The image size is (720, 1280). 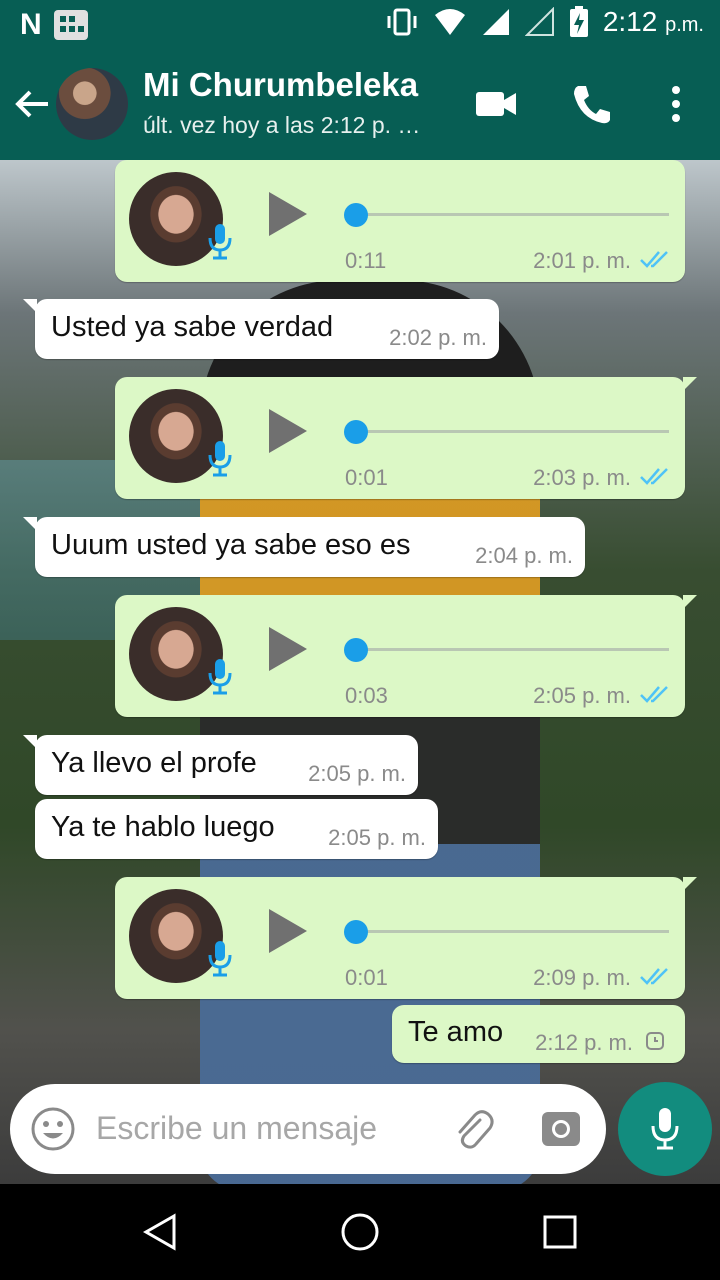 I want to click on contact-avatar, so click(x=92, y=104).